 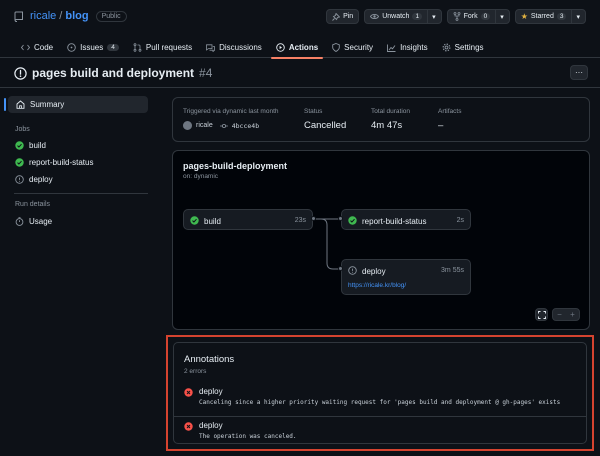 What do you see at coordinates (407, 47) in the screenshot?
I see `tab-insights: Insights` at bounding box center [407, 47].